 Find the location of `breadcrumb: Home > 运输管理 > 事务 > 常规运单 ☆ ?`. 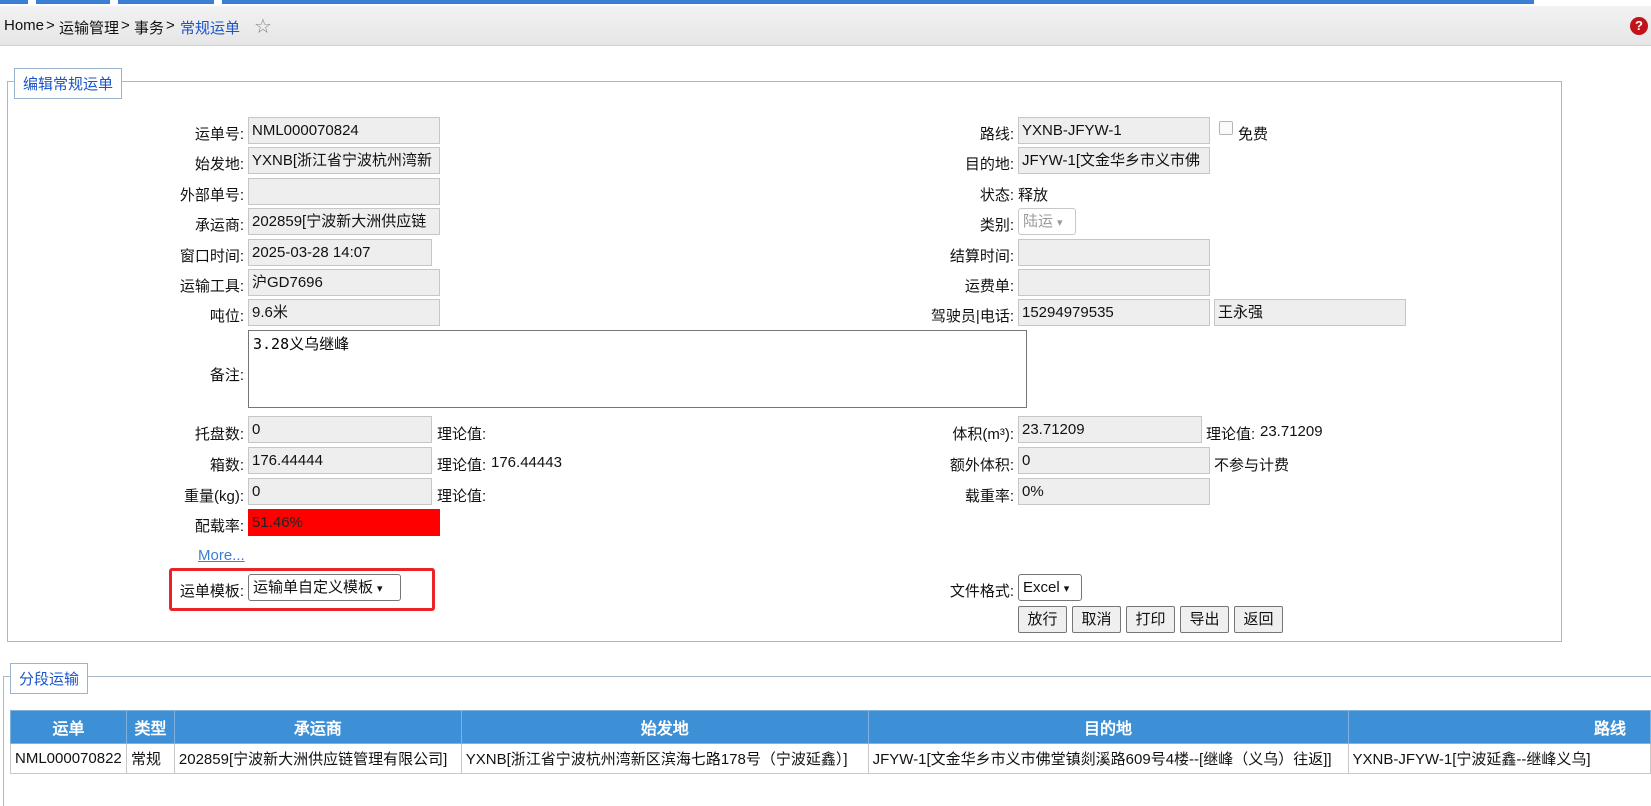

breadcrumb: Home > 运输管理 > 事务 > 常规运单 ☆ ? is located at coordinates (825, 26).